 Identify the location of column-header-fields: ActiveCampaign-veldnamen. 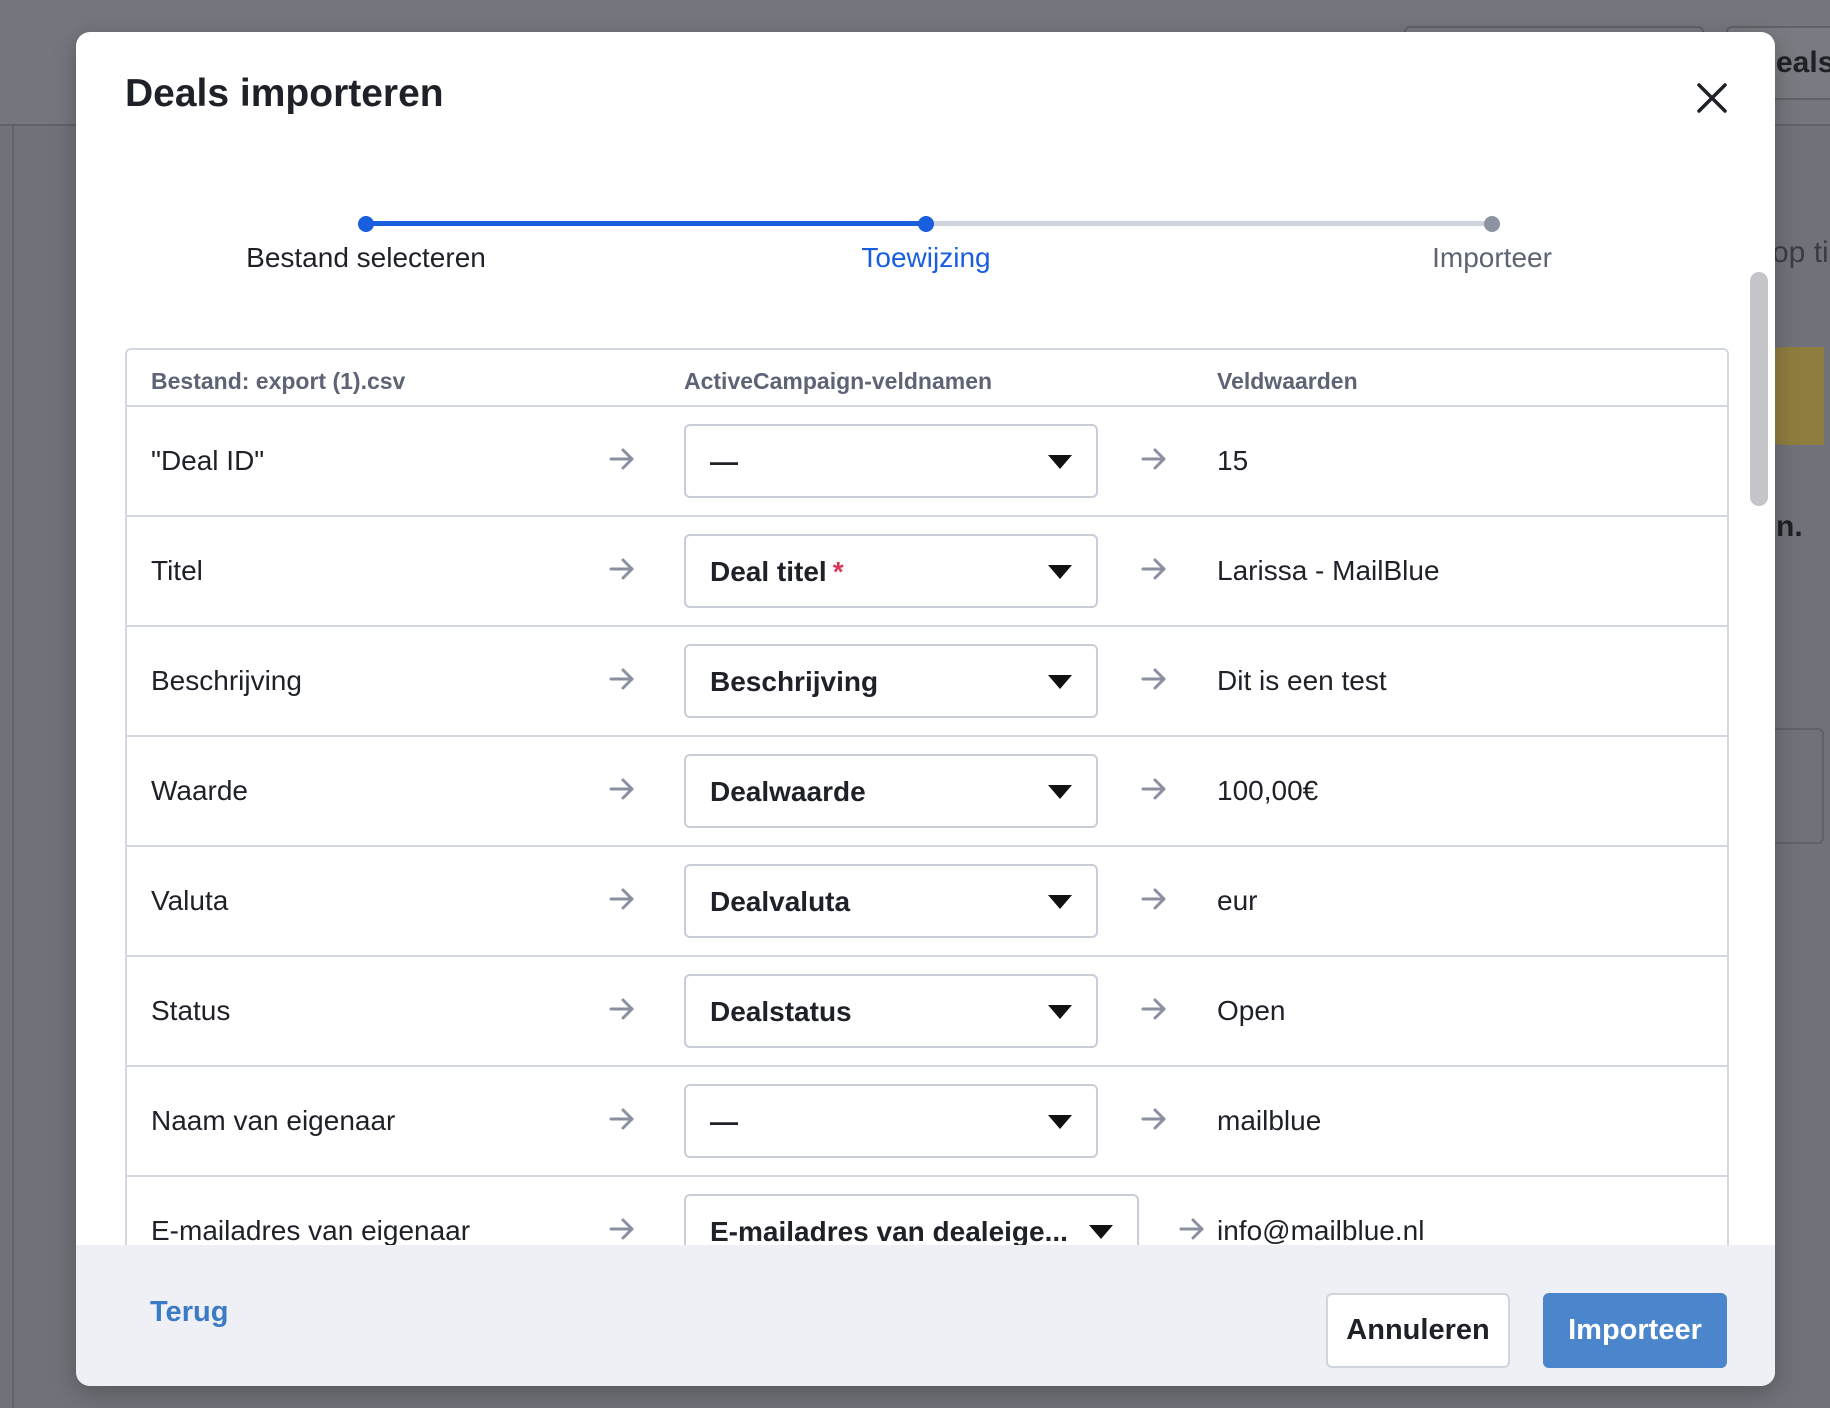
(838, 381).